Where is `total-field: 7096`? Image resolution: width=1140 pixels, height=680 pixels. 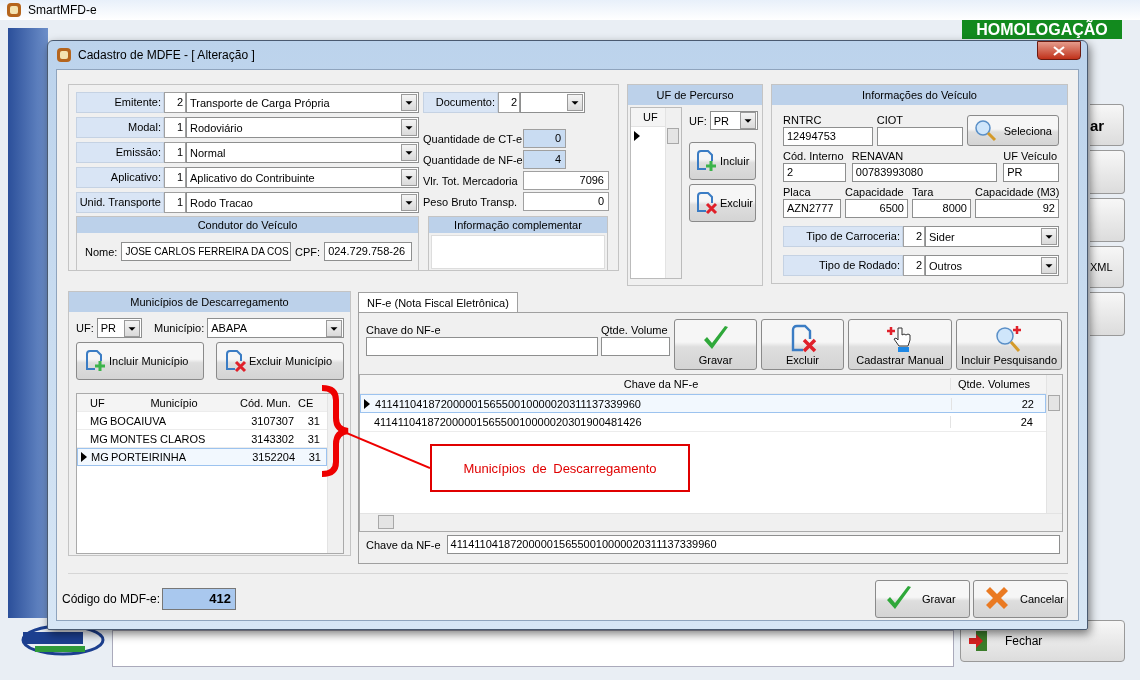
total-field: 7096 is located at coordinates (566, 180).